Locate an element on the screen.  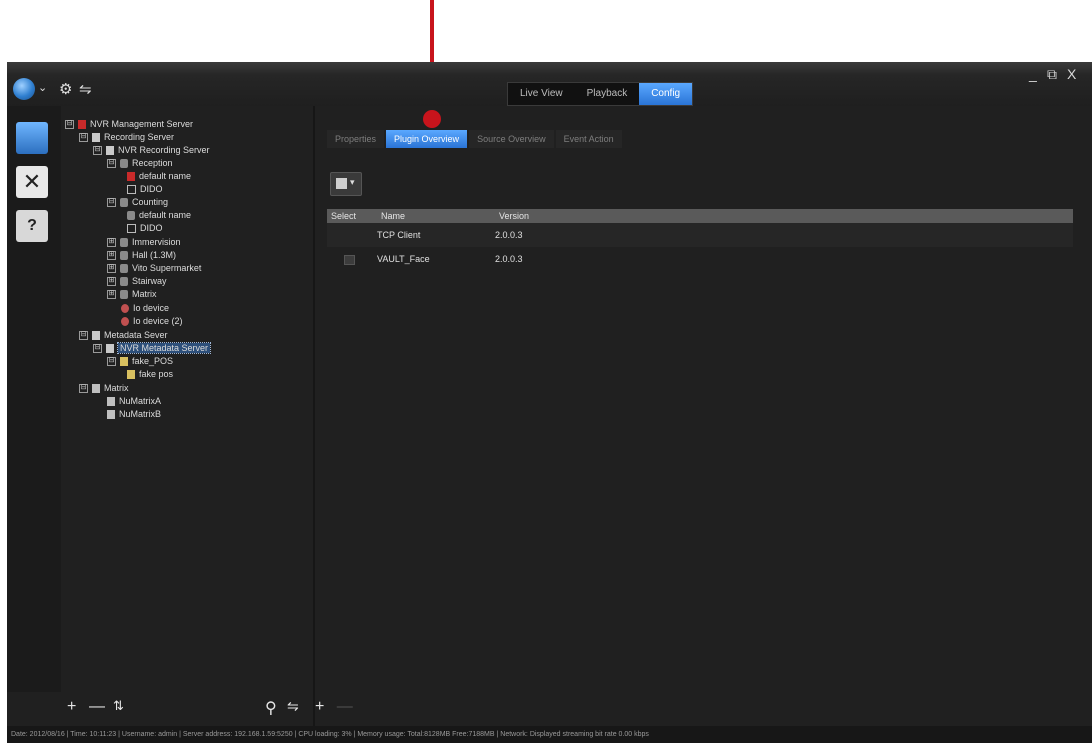
tree-node: ⊟ fake_POS is located at coordinates (140, 361).